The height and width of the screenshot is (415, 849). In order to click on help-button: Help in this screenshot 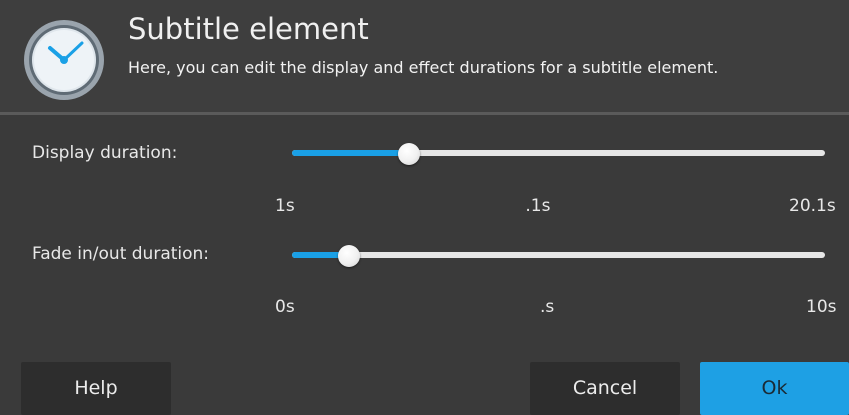, I will do `click(96, 388)`.